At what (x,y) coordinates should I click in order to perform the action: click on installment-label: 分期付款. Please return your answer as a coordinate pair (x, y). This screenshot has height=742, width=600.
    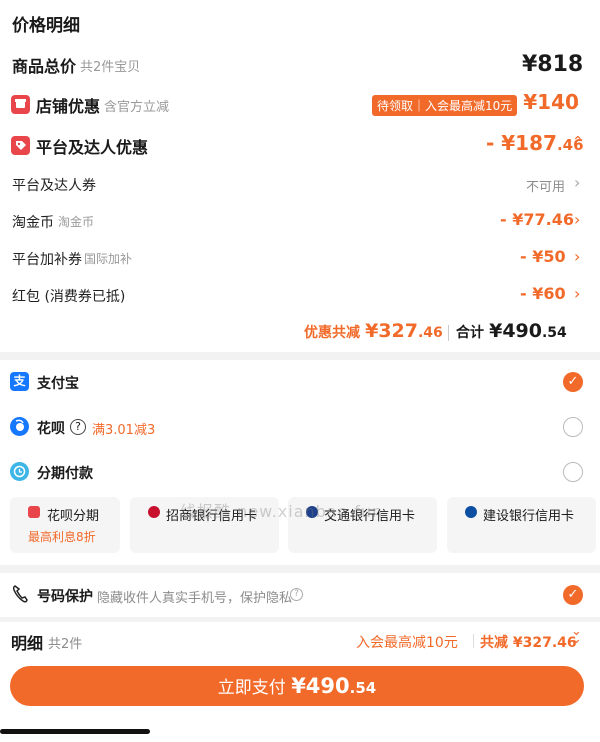
    Looking at the image, I should click on (65, 473).